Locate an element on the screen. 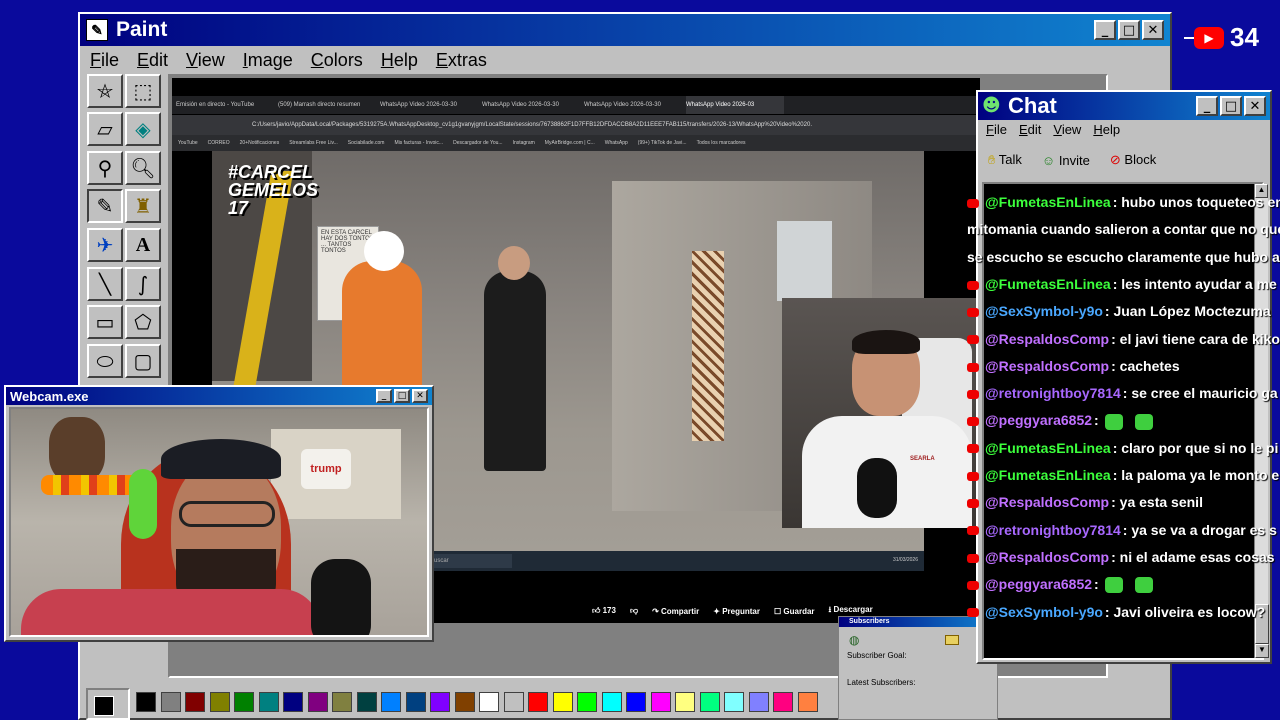  bookmark: Todos los marcadores is located at coordinates (721, 143).